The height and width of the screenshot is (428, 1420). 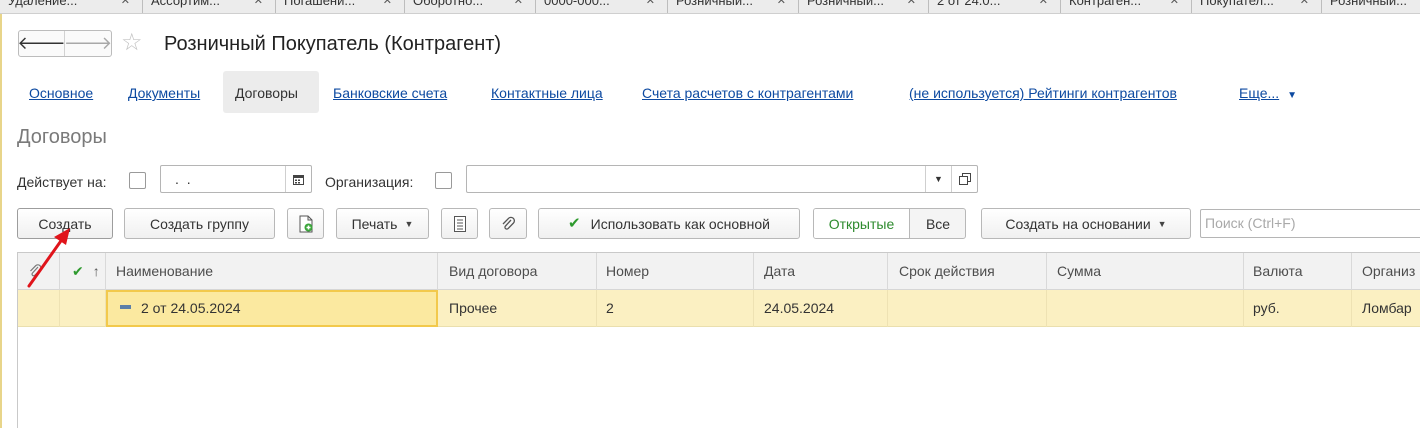 I want to click on copy-button, so click(x=305, y=223).